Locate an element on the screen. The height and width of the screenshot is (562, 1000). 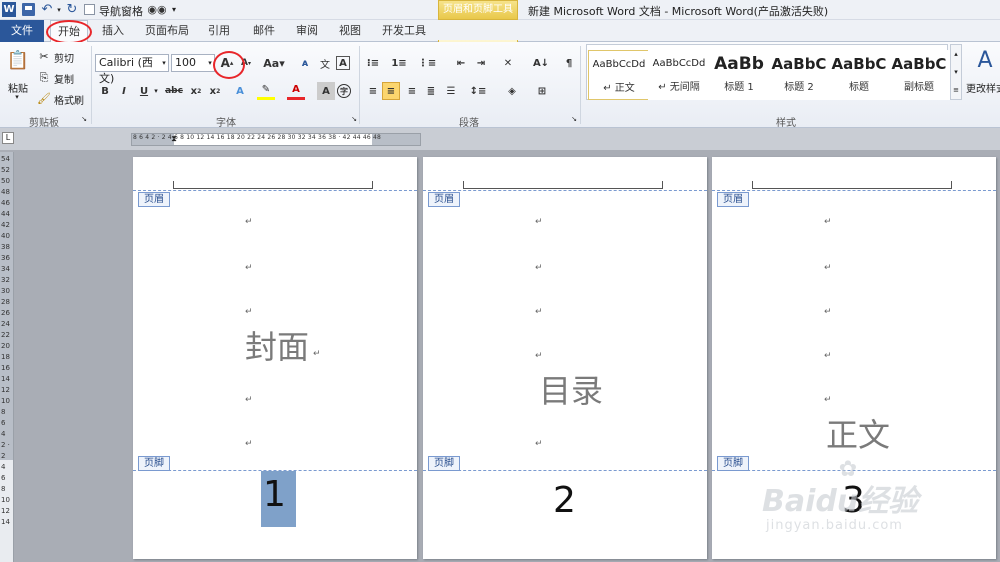
style-title: AaBbC 标题 is located at coordinates (859, 75).